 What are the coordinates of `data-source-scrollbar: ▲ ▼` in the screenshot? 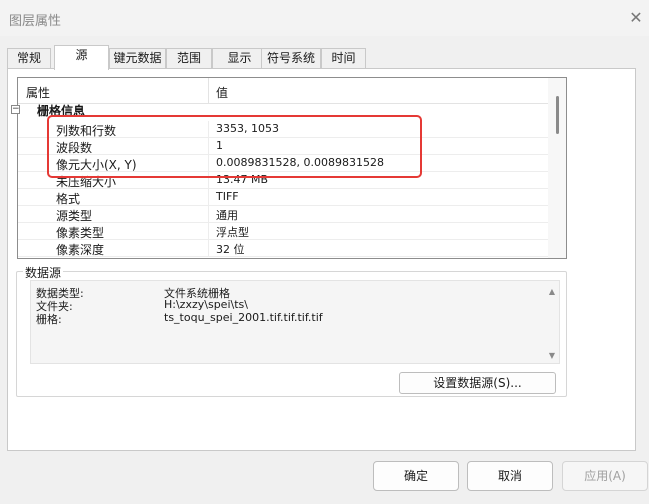 It's located at (551, 322).